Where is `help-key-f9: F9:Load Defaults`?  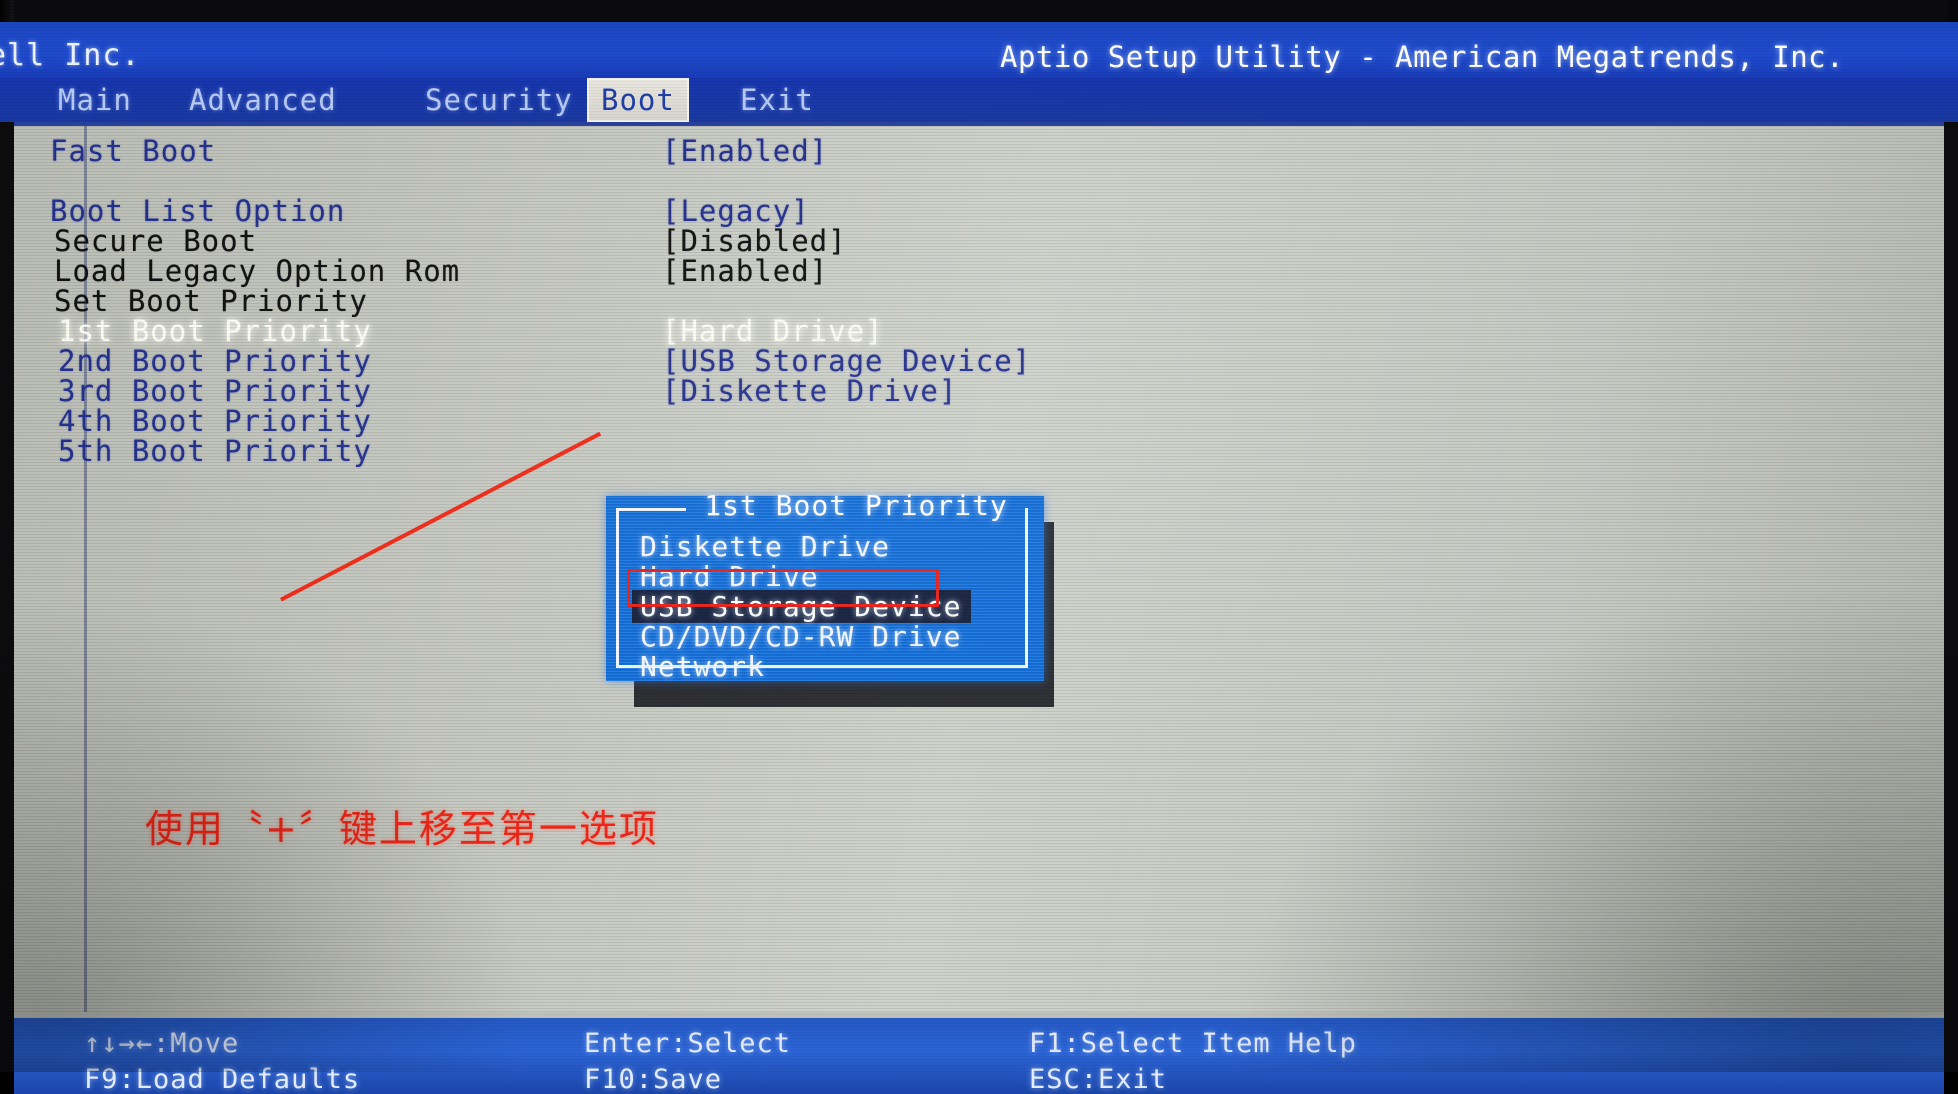 help-key-f9: F9:Load Defaults is located at coordinates (222, 1079).